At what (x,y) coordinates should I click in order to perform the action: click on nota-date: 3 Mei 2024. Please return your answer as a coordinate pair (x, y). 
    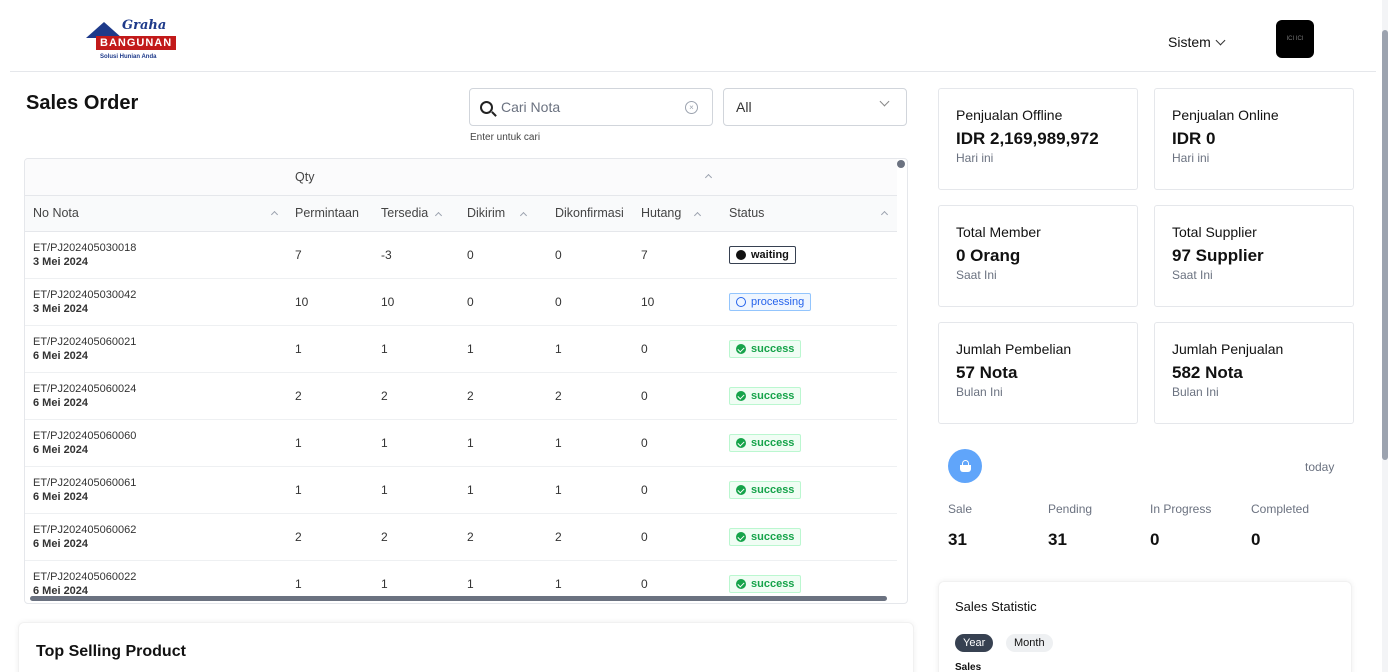
    Looking at the image, I should click on (61, 261).